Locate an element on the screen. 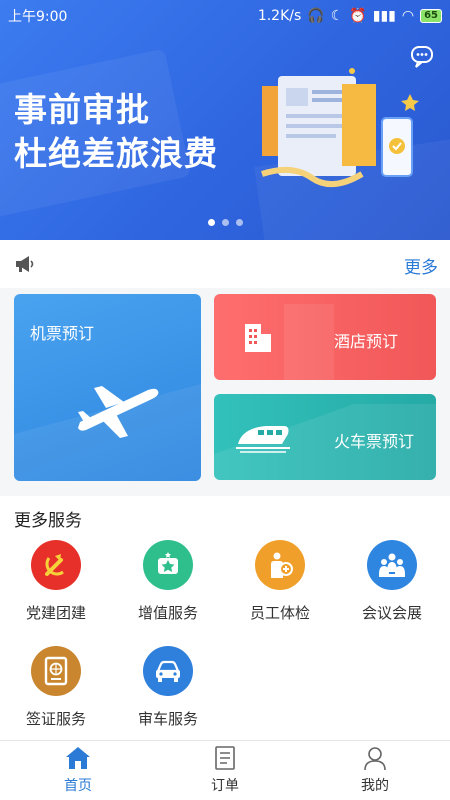 This screenshot has height=800, width=450. user-icon is located at coordinates (375, 759).